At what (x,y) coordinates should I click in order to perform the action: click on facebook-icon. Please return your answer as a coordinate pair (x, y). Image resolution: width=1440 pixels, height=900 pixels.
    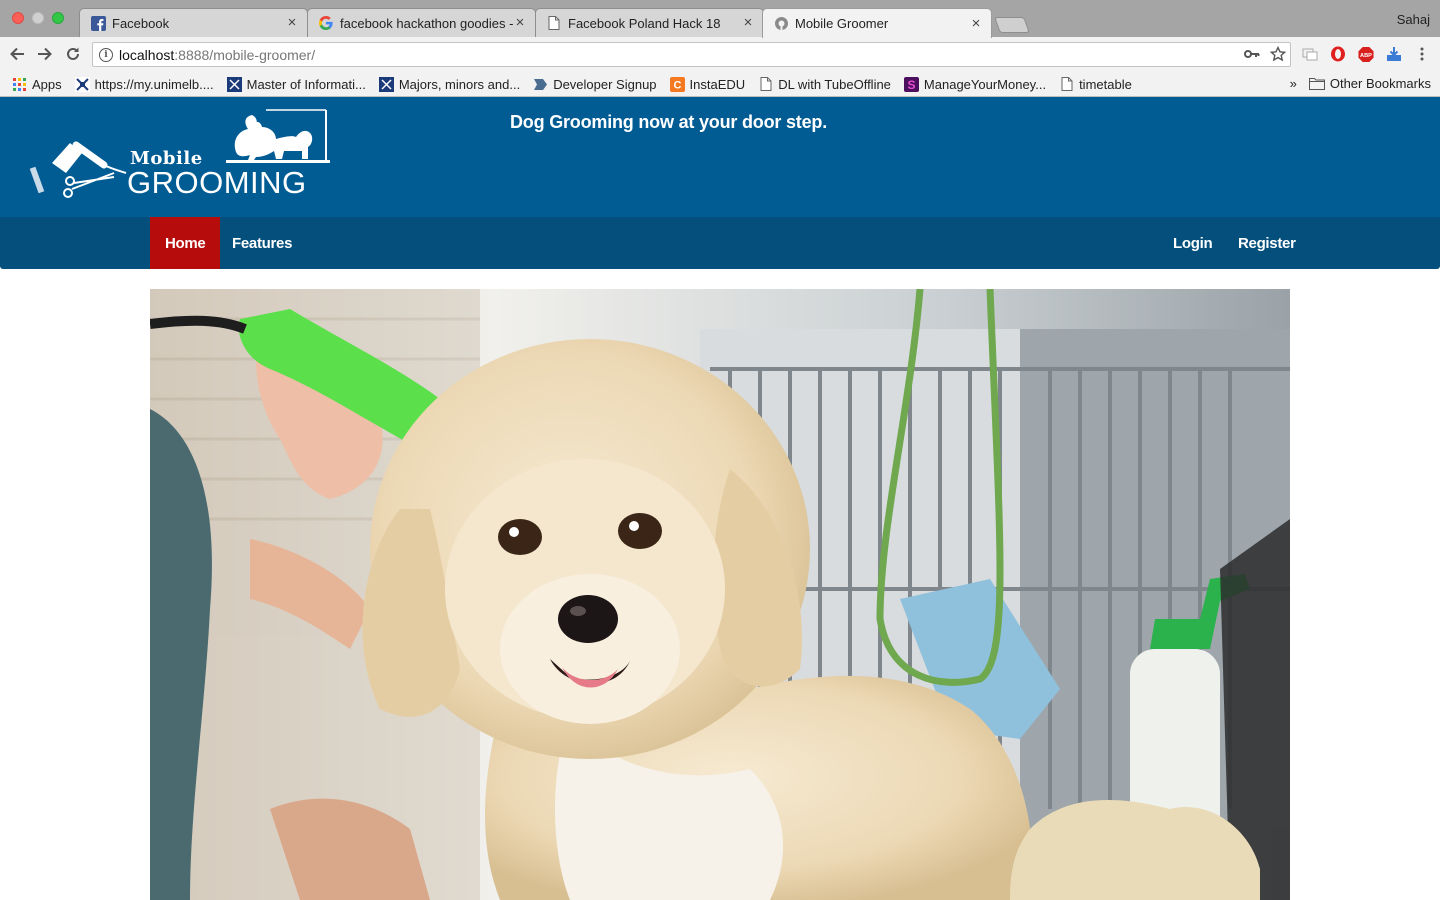
    Looking at the image, I should click on (98, 23).